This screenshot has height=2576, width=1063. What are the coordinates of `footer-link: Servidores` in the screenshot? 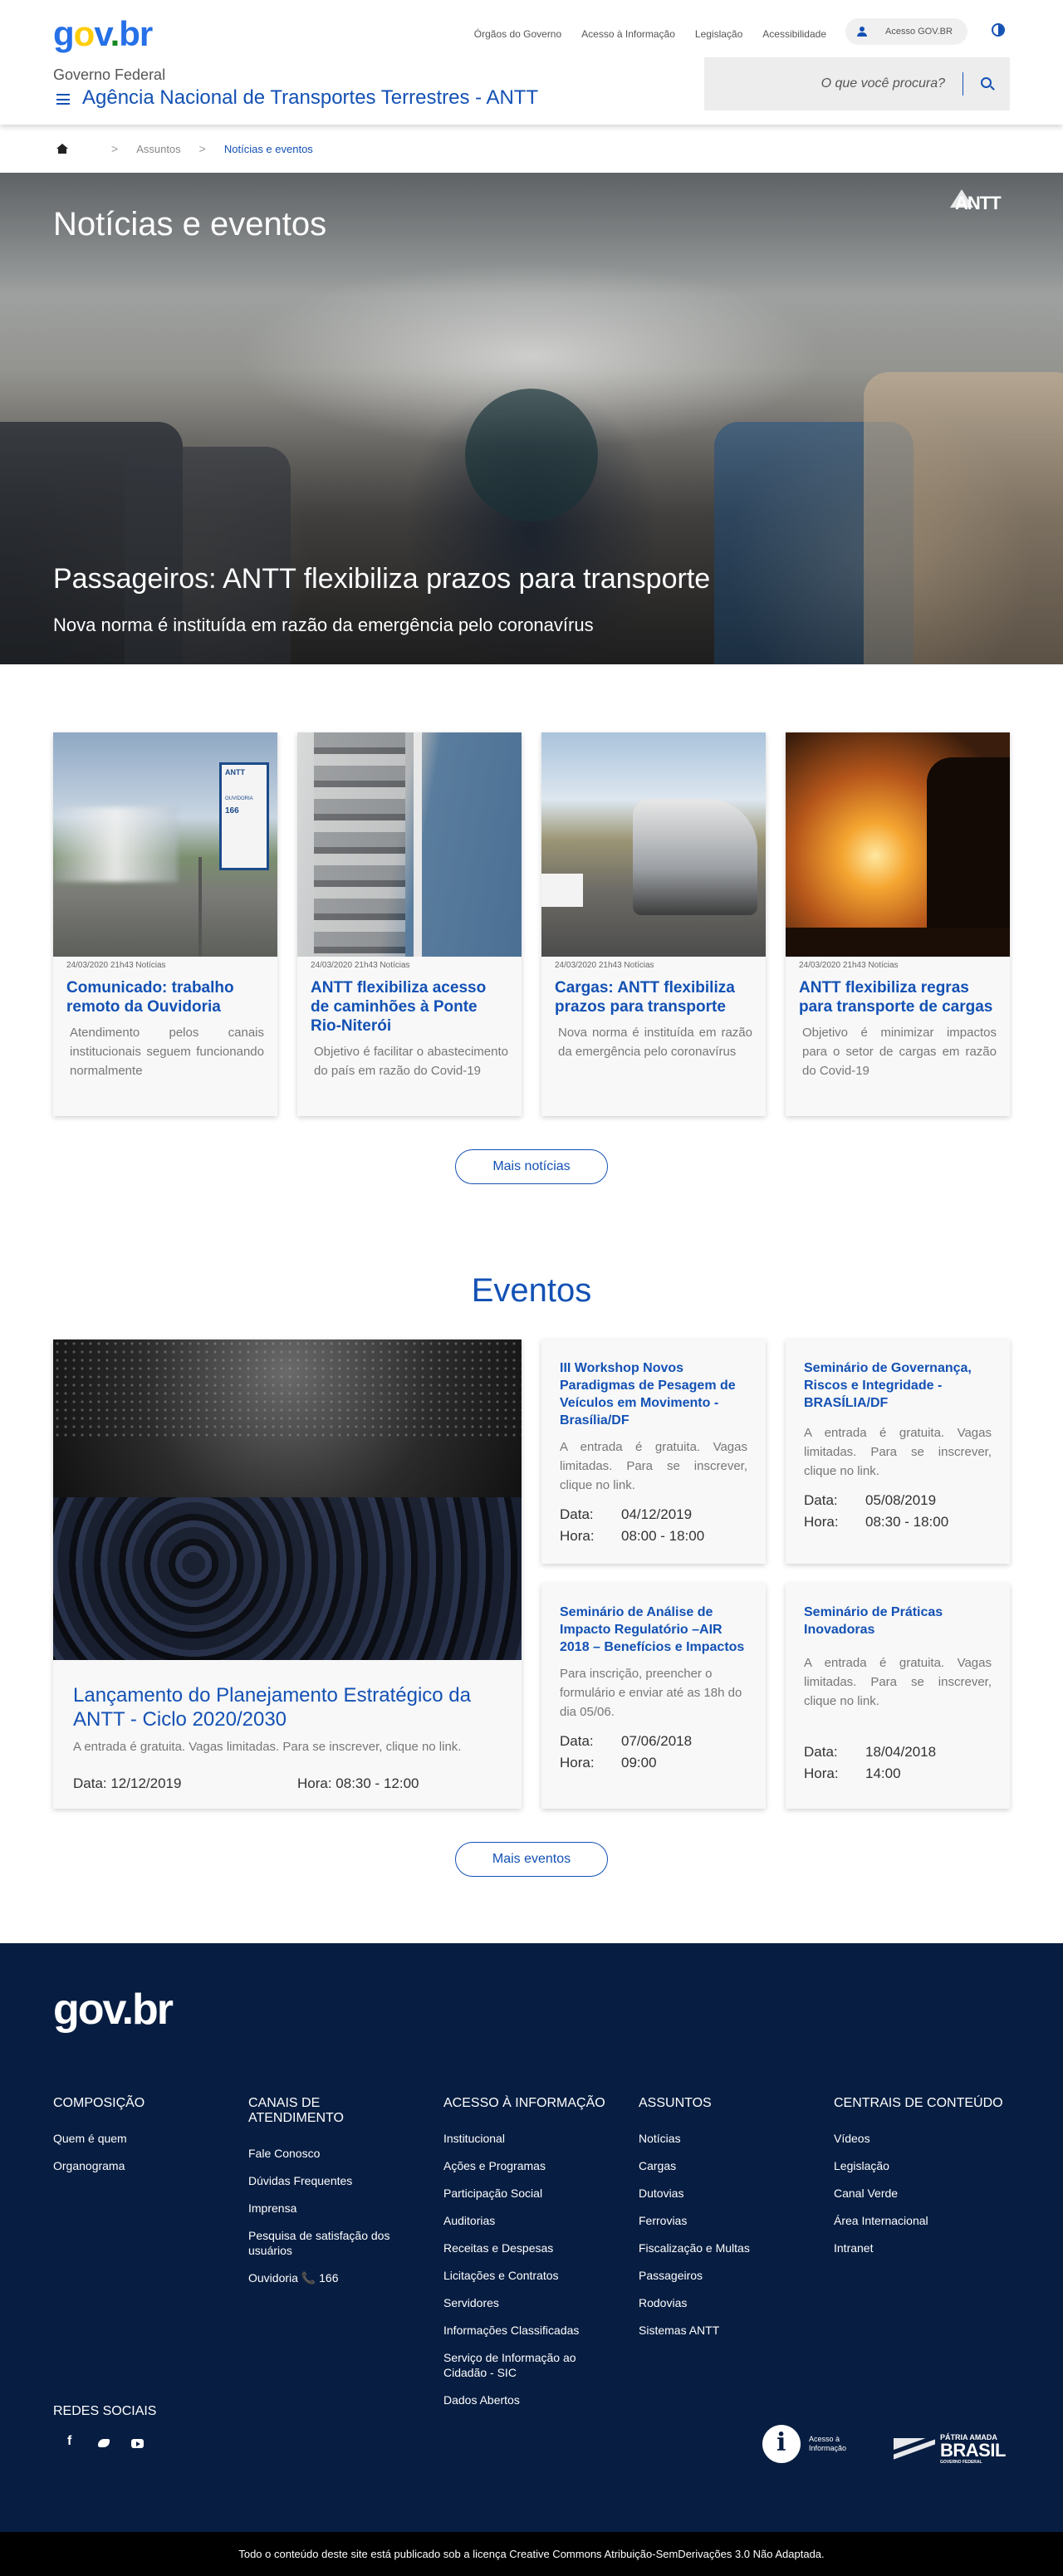 It's located at (526, 2303).